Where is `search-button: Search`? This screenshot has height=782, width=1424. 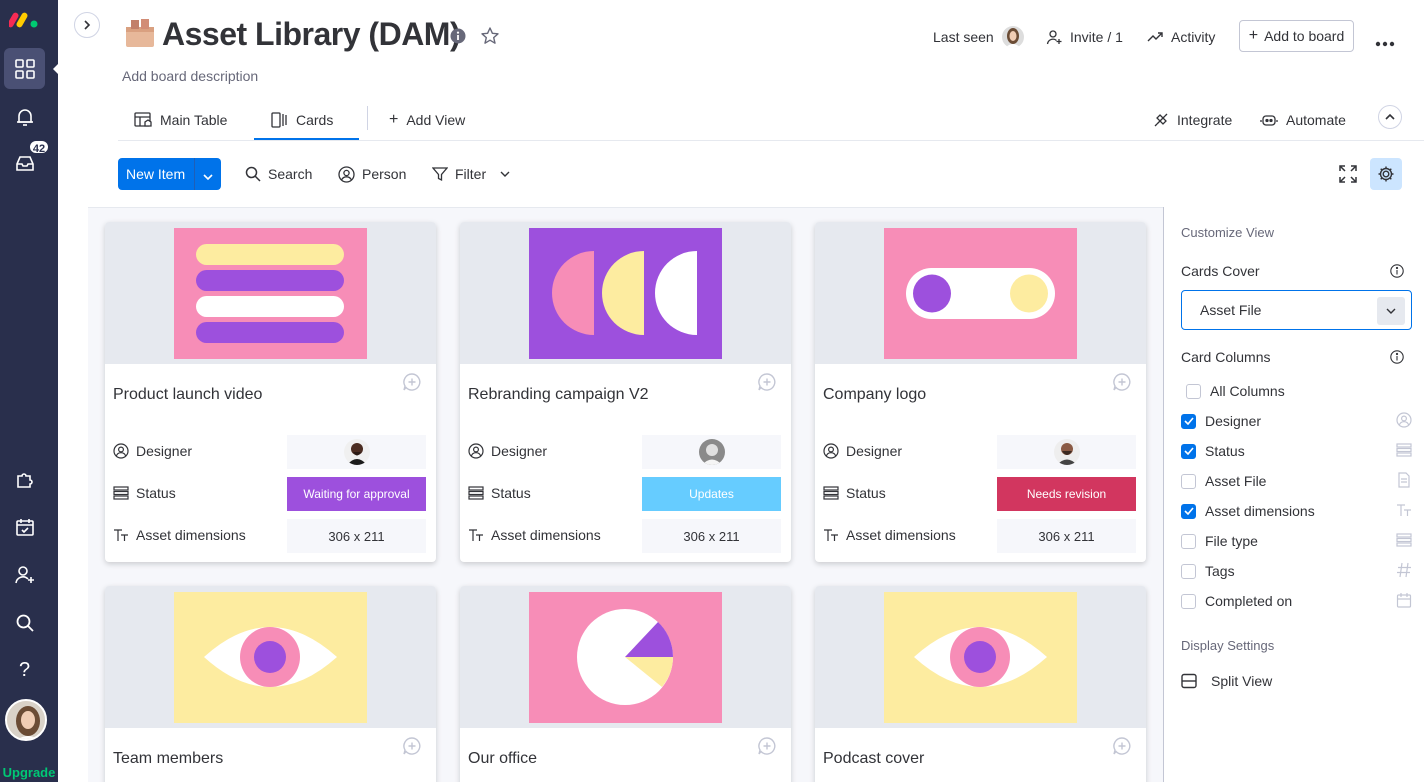
search-button: Search is located at coordinates (278, 174).